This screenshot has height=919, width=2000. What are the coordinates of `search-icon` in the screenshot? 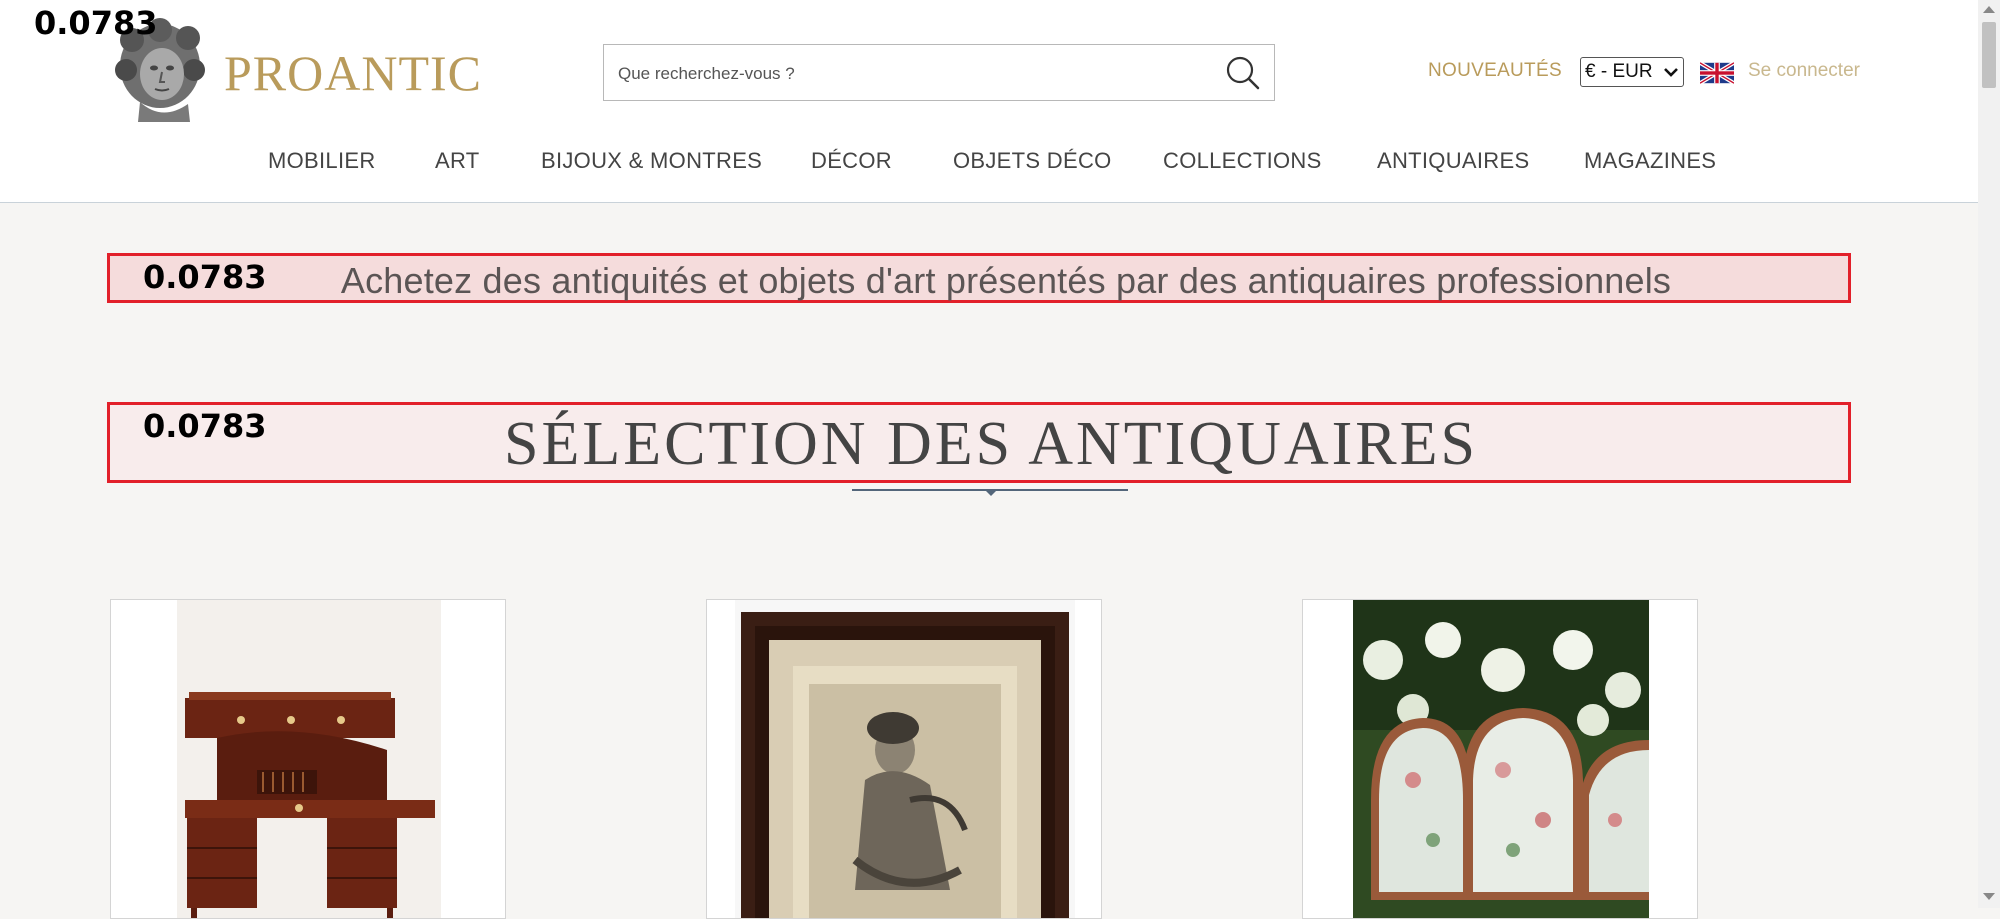 It's located at (1243, 73).